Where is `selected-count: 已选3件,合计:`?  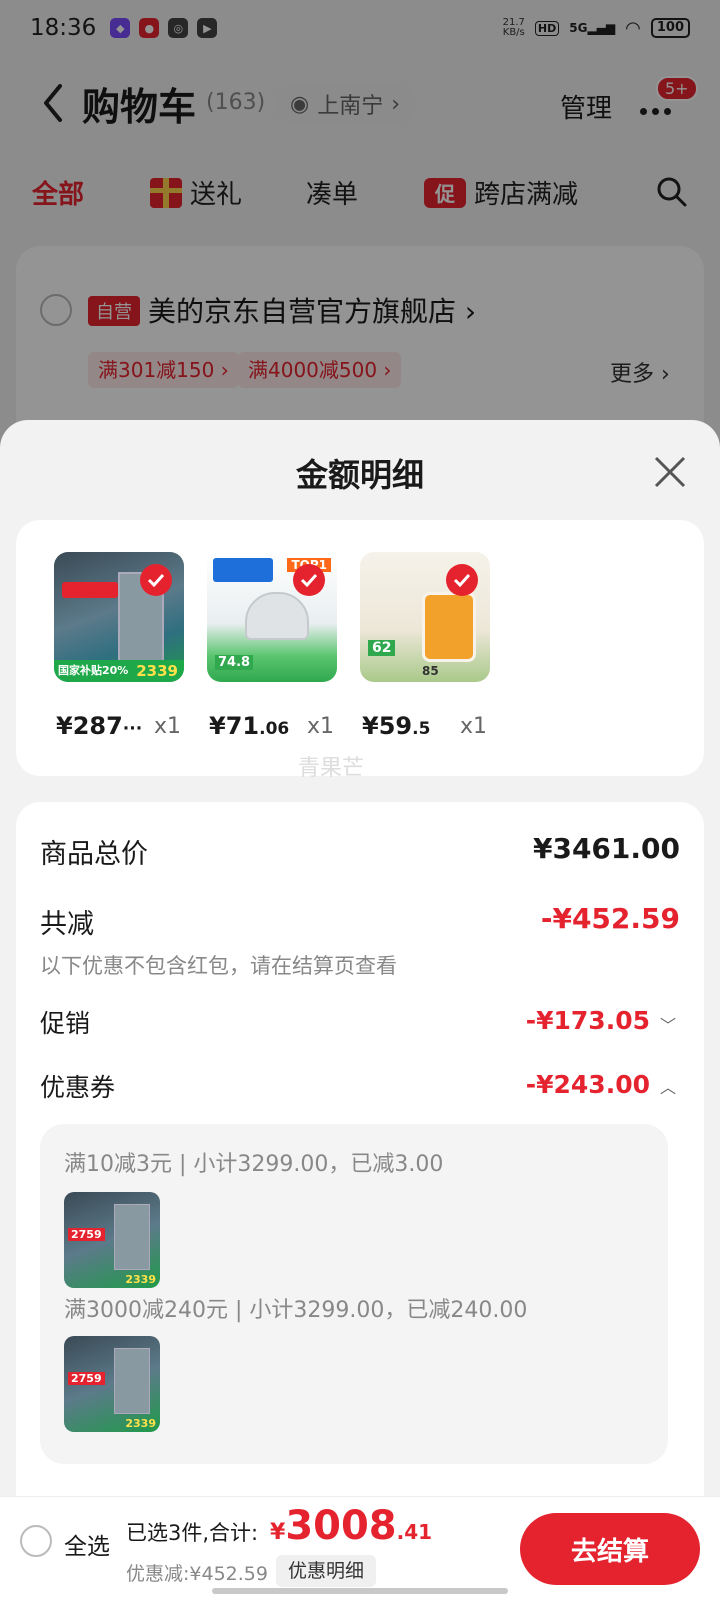 selected-count: 已选3件,合计: is located at coordinates (192, 1533).